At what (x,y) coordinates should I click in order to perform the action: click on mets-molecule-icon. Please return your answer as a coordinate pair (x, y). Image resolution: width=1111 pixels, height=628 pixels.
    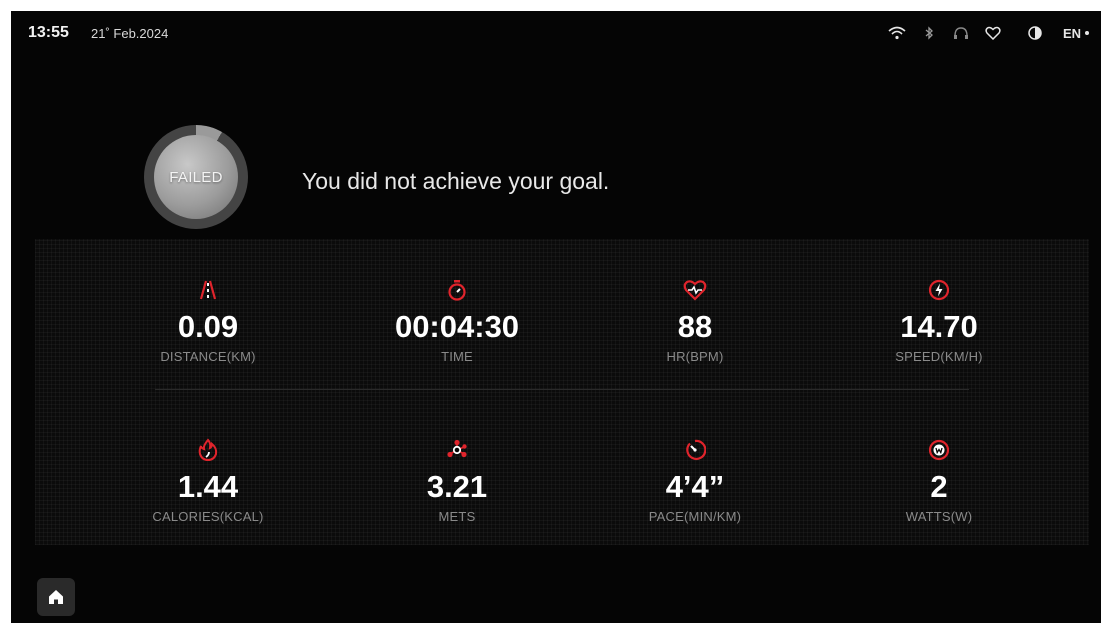
    Looking at the image, I should click on (457, 450).